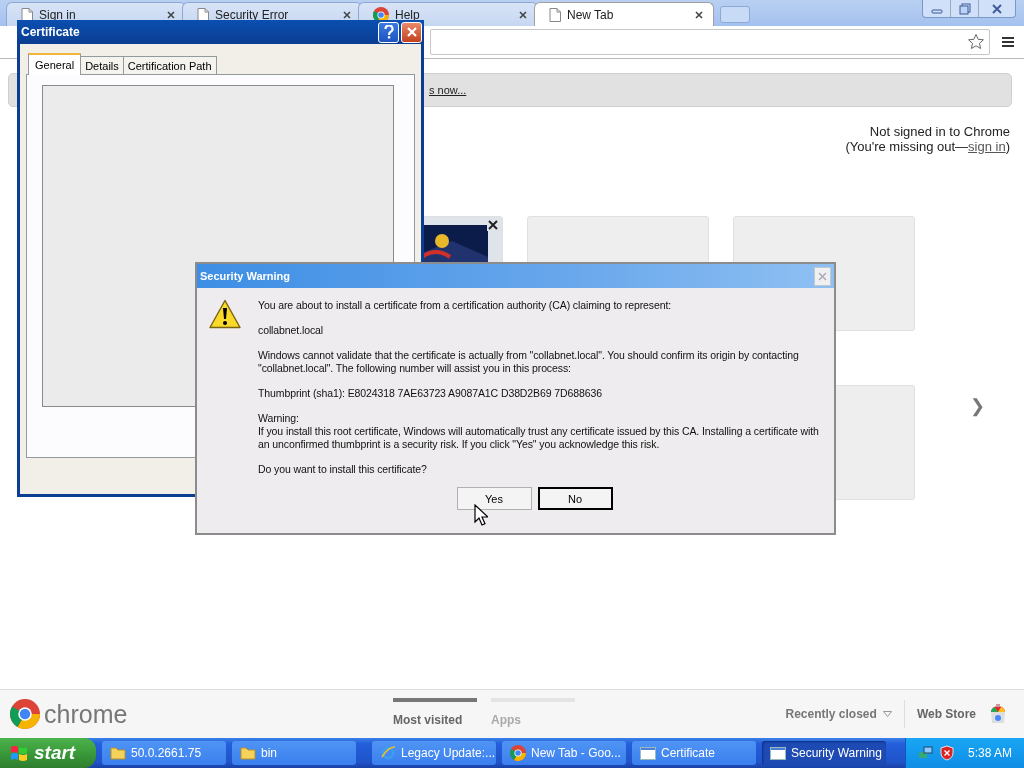 This screenshot has width=1024, height=768. What do you see at coordinates (1008, 42) in the screenshot?
I see `menu-icon` at bounding box center [1008, 42].